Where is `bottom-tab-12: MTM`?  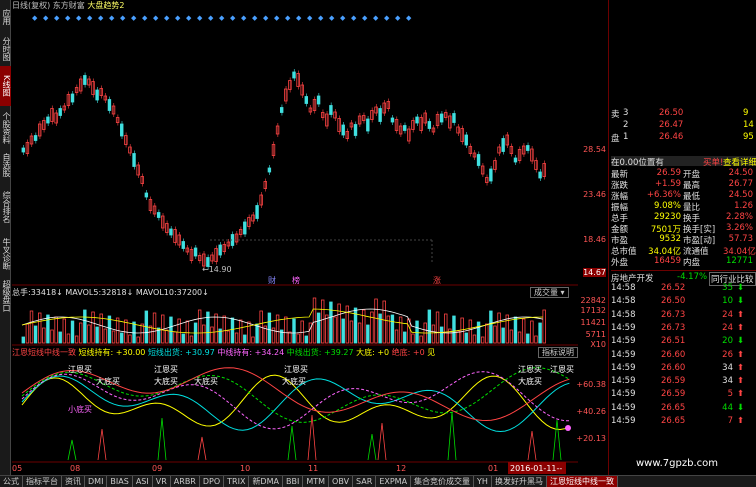 bottom-tab-12: MTM is located at coordinates (316, 481).